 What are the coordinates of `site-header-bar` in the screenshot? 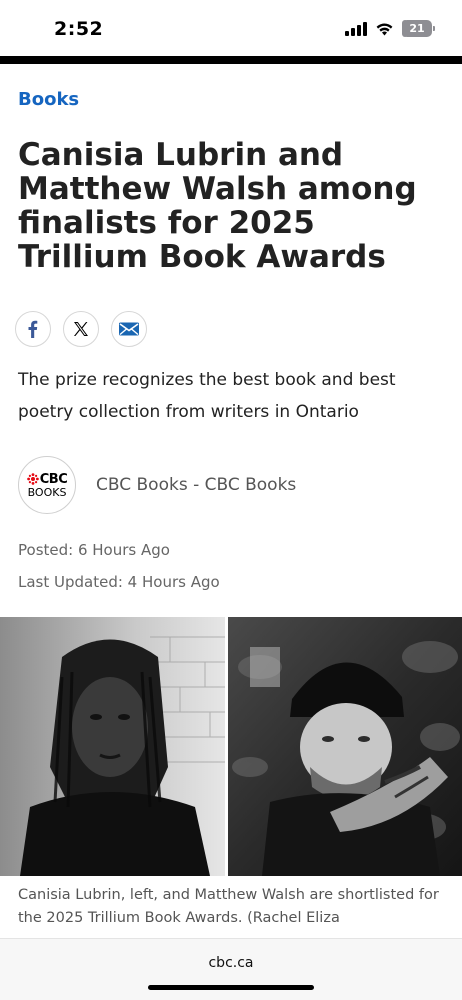 It's located at (231, 60).